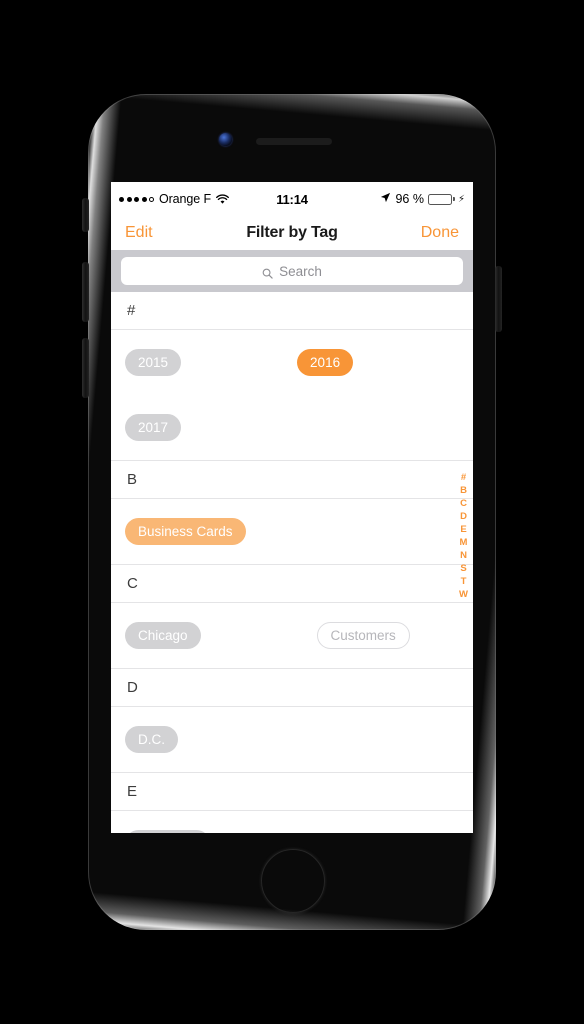 This screenshot has width=584, height=1024. Describe the element at coordinates (292, 740) in the screenshot. I see `tag-row: D.C.` at that location.